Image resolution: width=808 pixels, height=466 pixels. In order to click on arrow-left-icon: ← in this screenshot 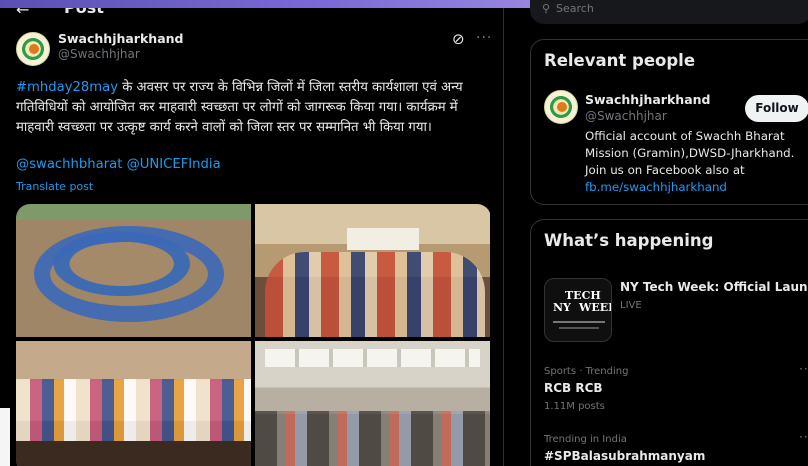, I will do `click(22, 13)`.